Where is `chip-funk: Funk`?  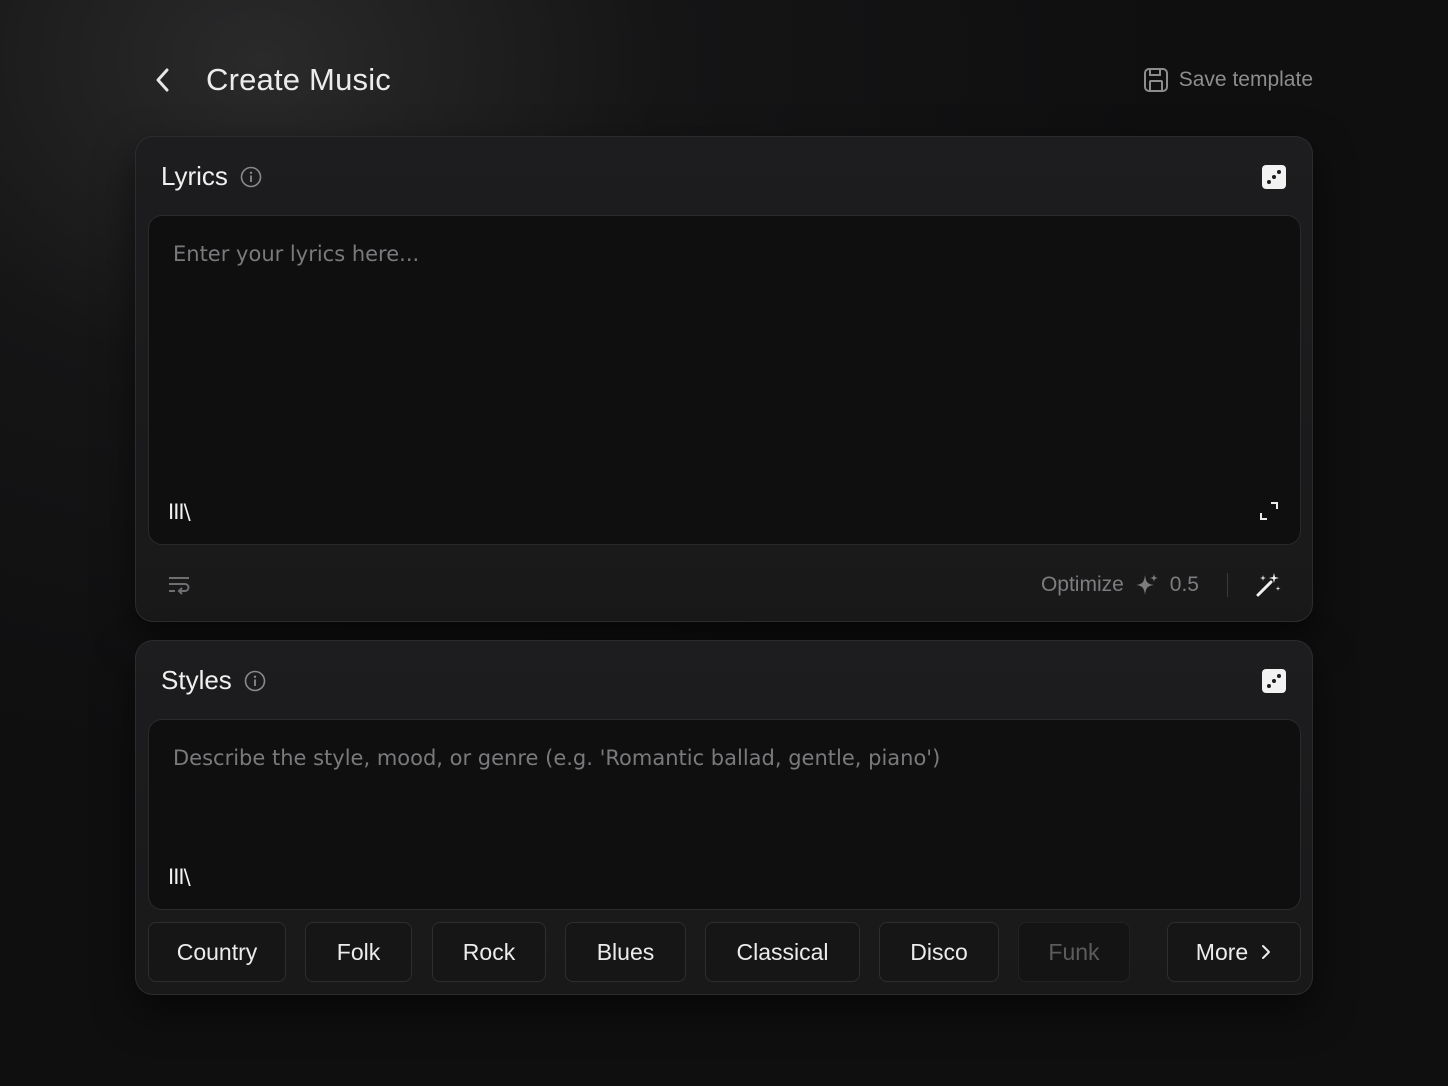 chip-funk: Funk is located at coordinates (1074, 952).